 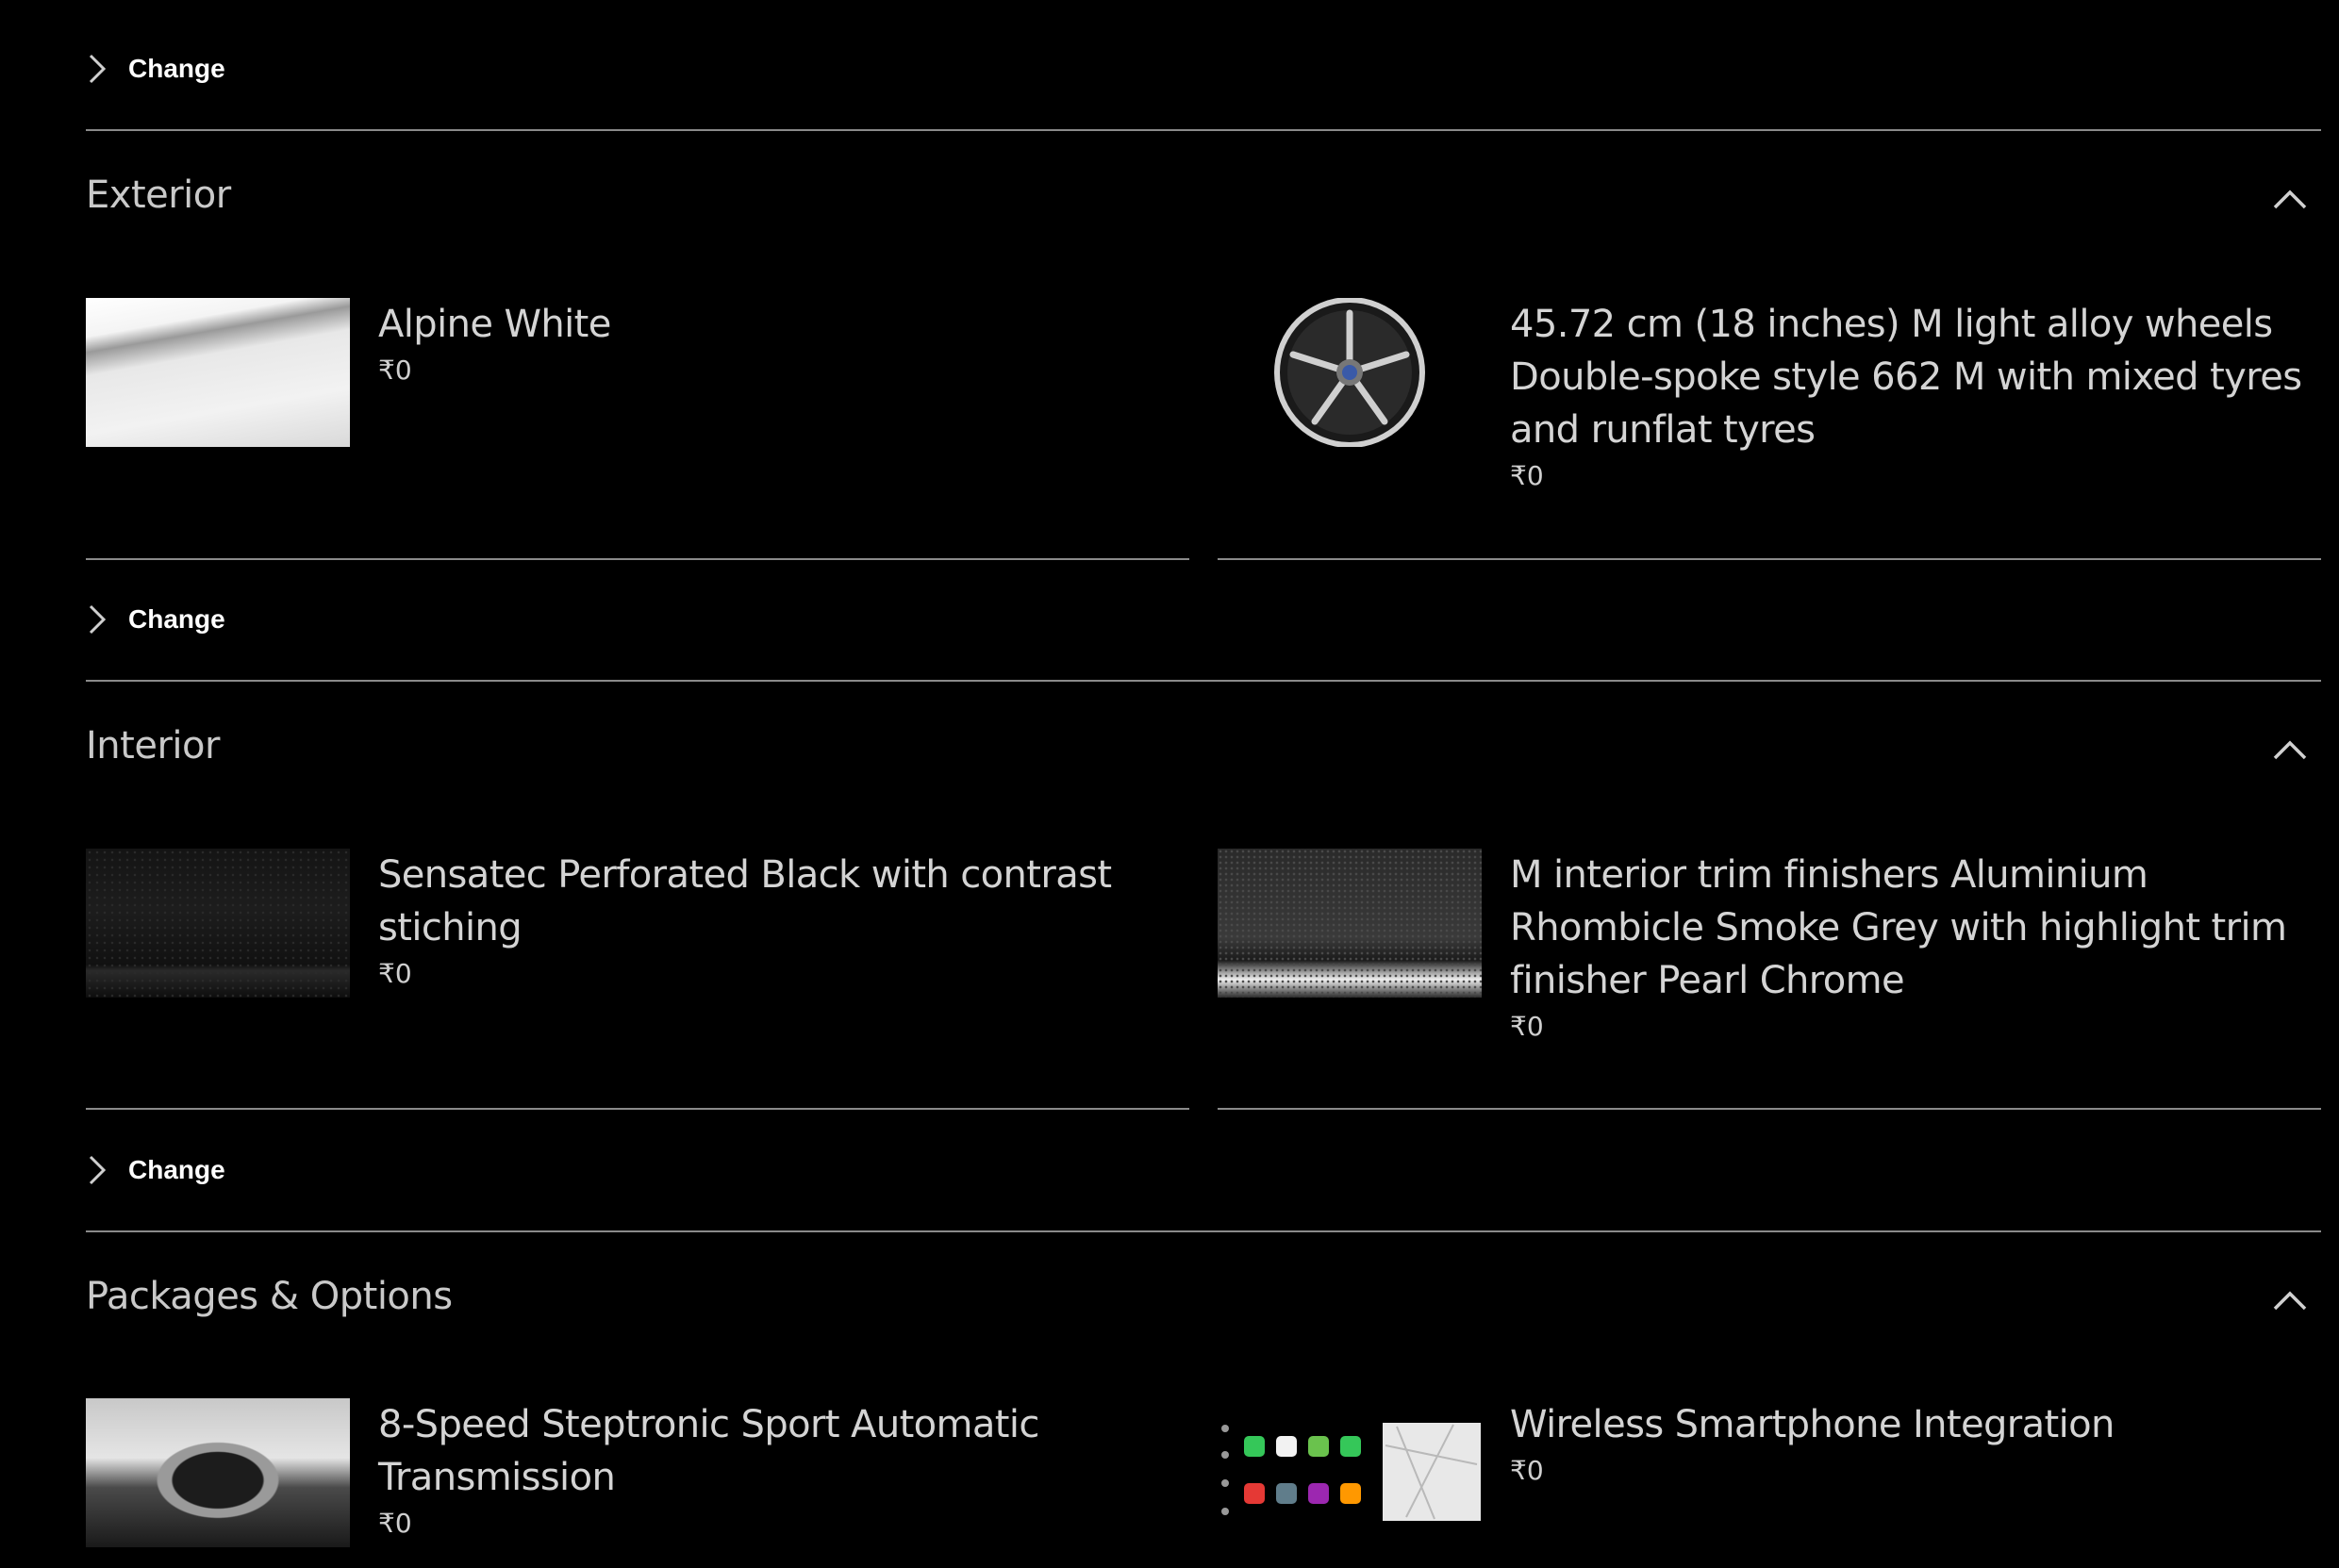 I want to click on alloy-wheel-image, so click(x=1350, y=372).